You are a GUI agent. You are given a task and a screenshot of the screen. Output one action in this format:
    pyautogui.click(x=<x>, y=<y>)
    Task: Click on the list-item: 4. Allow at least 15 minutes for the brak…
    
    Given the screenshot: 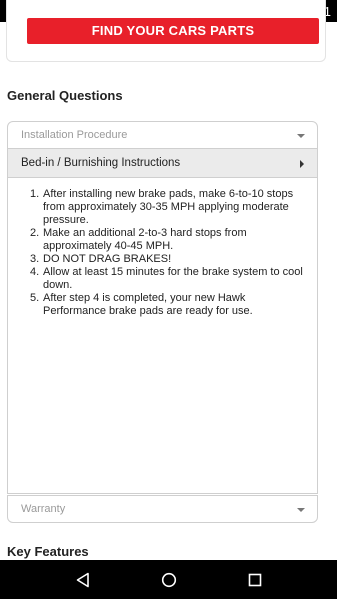 What is the action you would take?
    pyautogui.click(x=156, y=279)
    